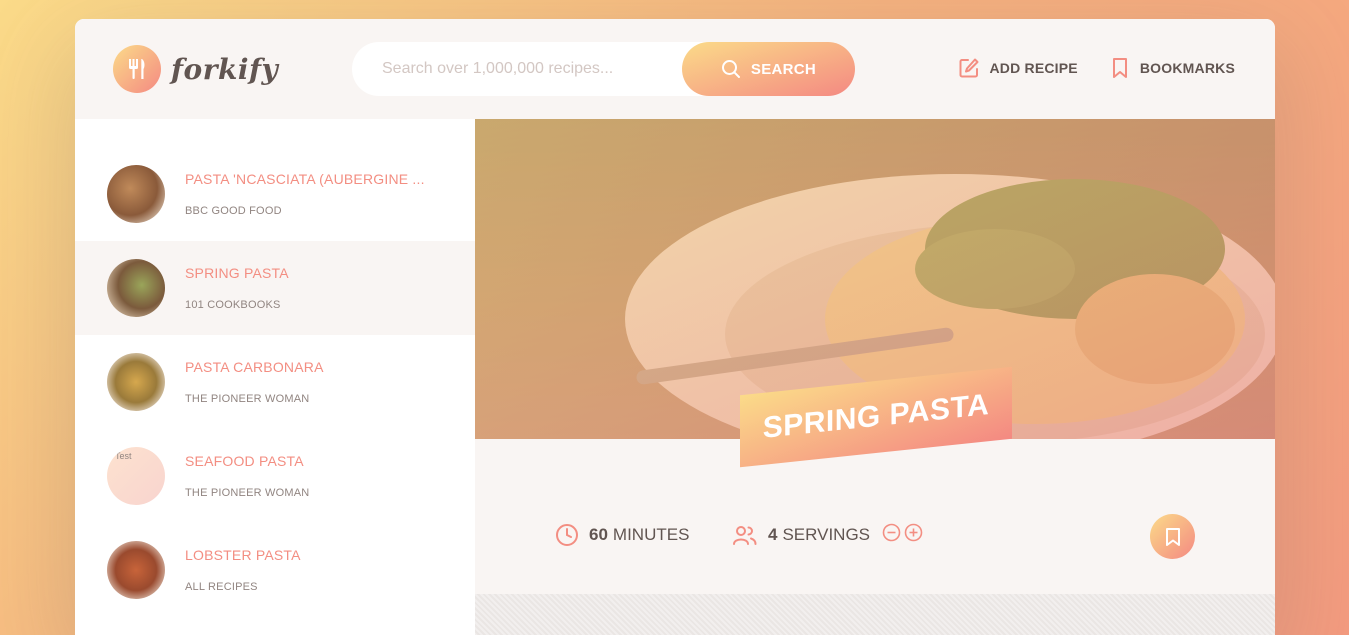  What do you see at coordinates (275, 288) in the screenshot?
I see `result-item: SPRING PASTA 101 COOKBOOKS` at bounding box center [275, 288].